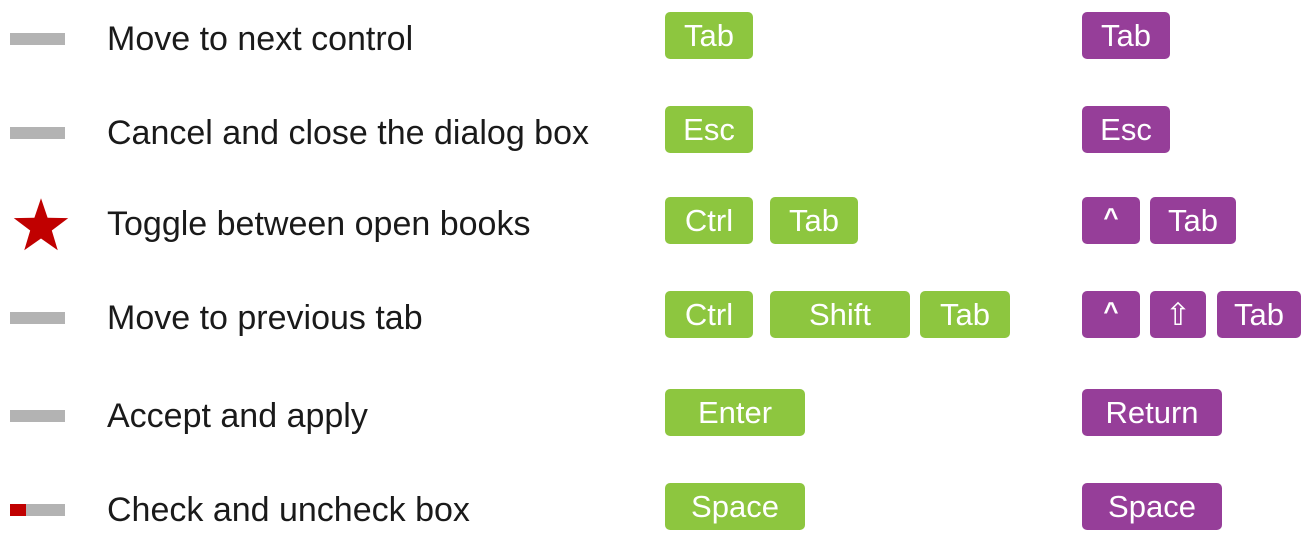 Image resolution: width=1305 pixels, height=543 pixels. Describe the element at coordinates (735, 506) in the screenshot. I see `windows-key-space: Space` at that location.